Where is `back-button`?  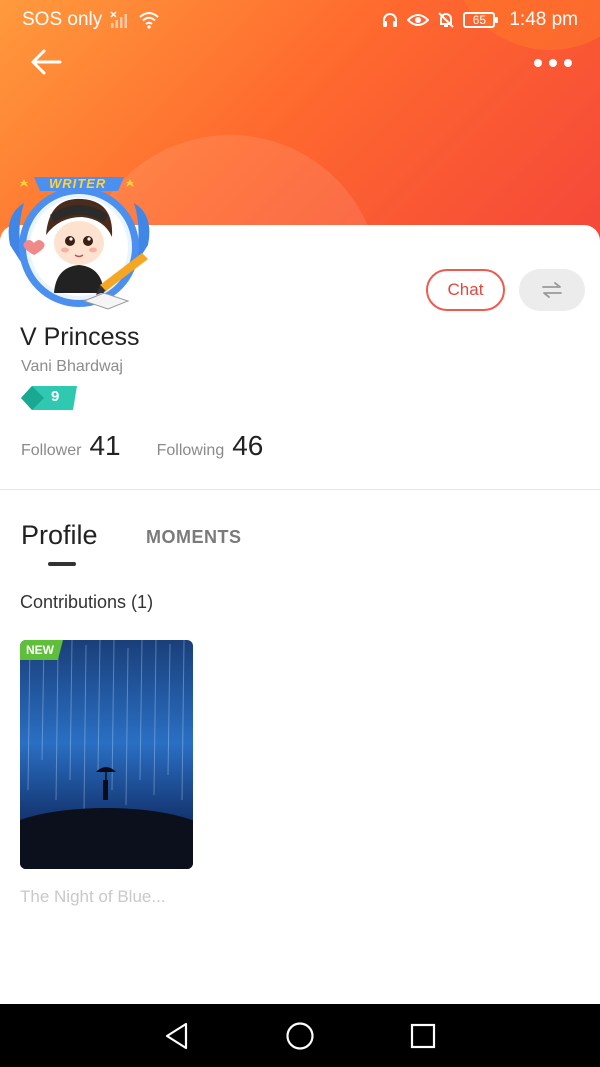
back-button is located at coordinates (46, 62).